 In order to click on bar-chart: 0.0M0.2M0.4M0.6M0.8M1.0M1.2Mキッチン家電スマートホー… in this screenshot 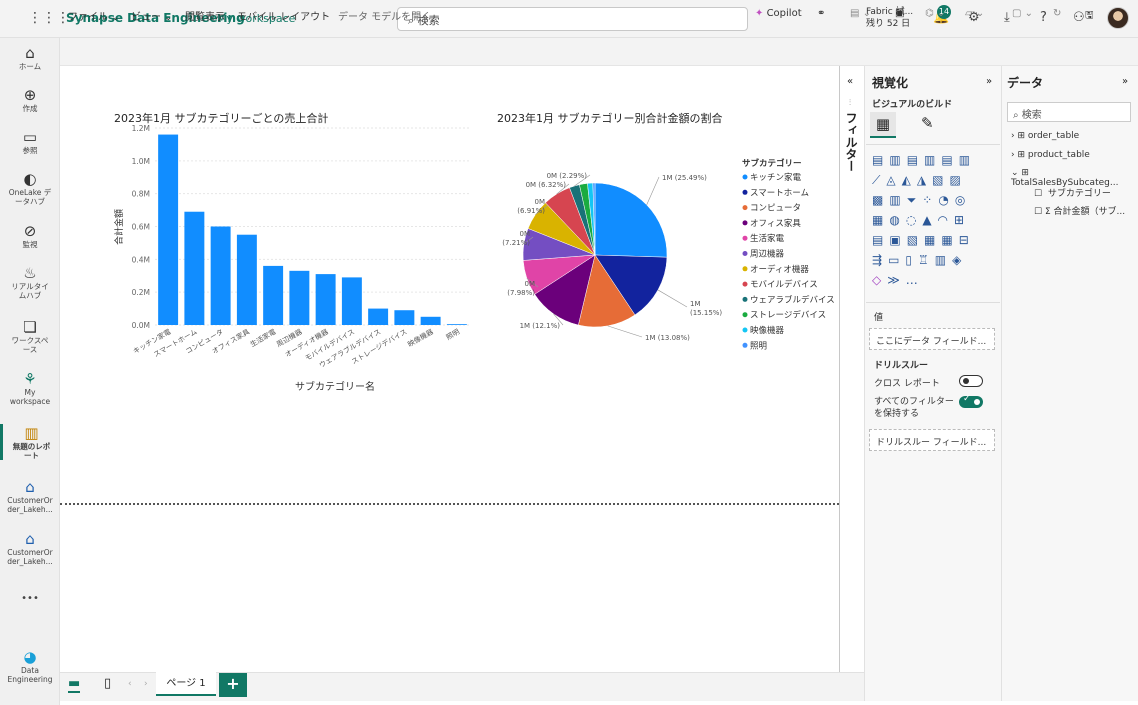, I will do `click(290, 265)`.